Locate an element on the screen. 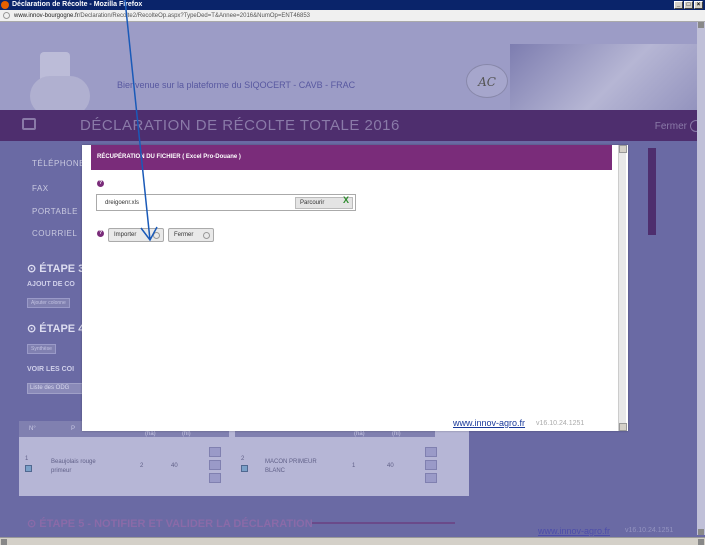 The image size is (705, 545). step4-heading: ⊙ ÉTAPE 4 is located at coordinates (56, 329).